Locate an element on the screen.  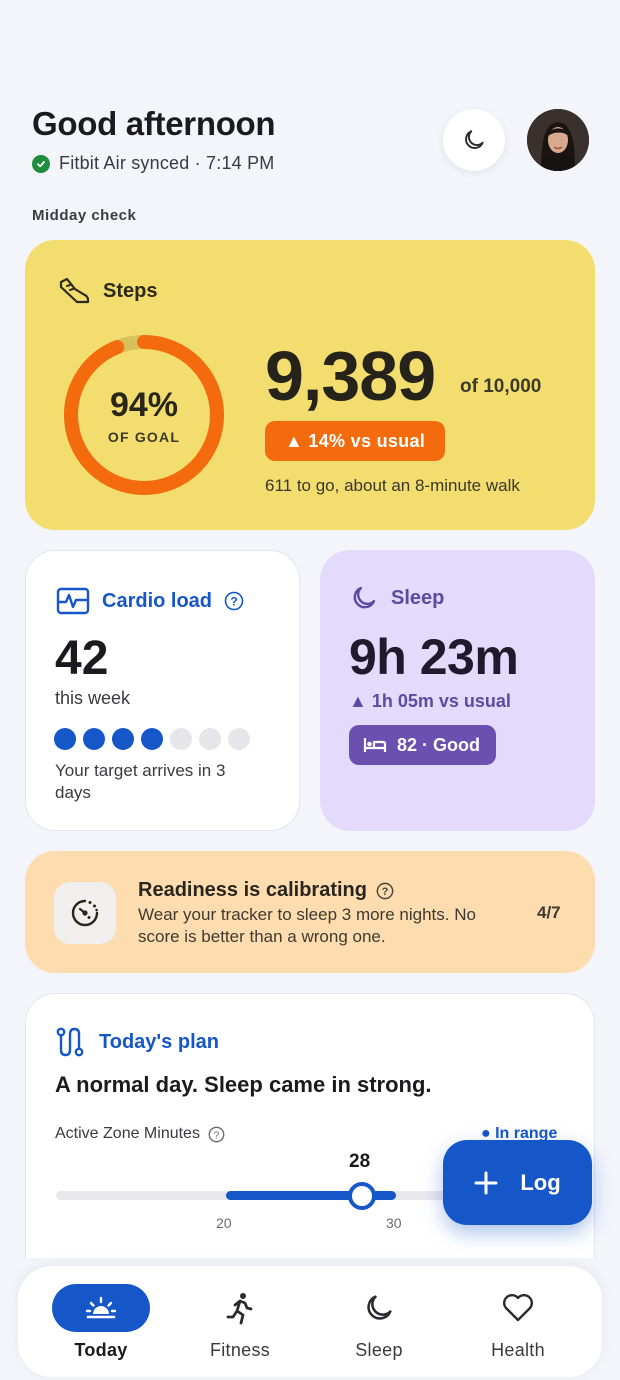
log-button-label: Log is located at coordinates (540, 1182).